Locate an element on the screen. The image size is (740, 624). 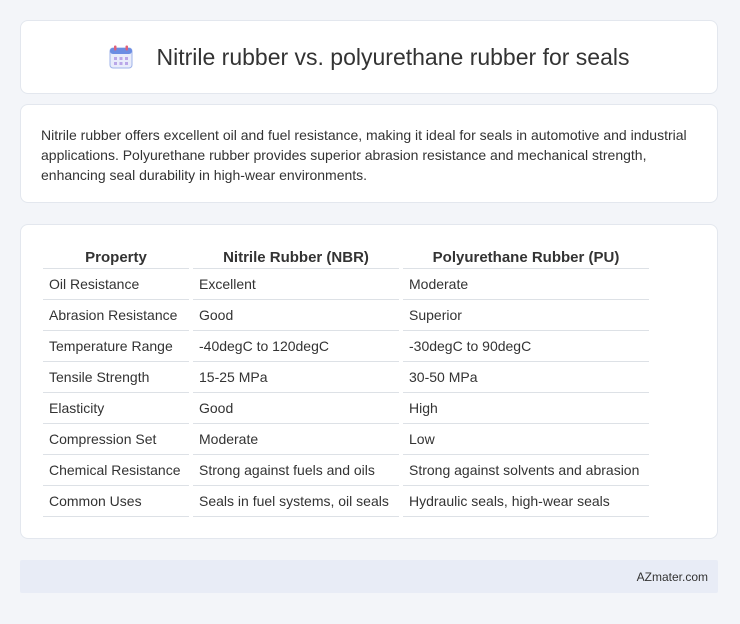
cell-pu: Strong against solvents and abrasion is located at coordinates (526, 470).